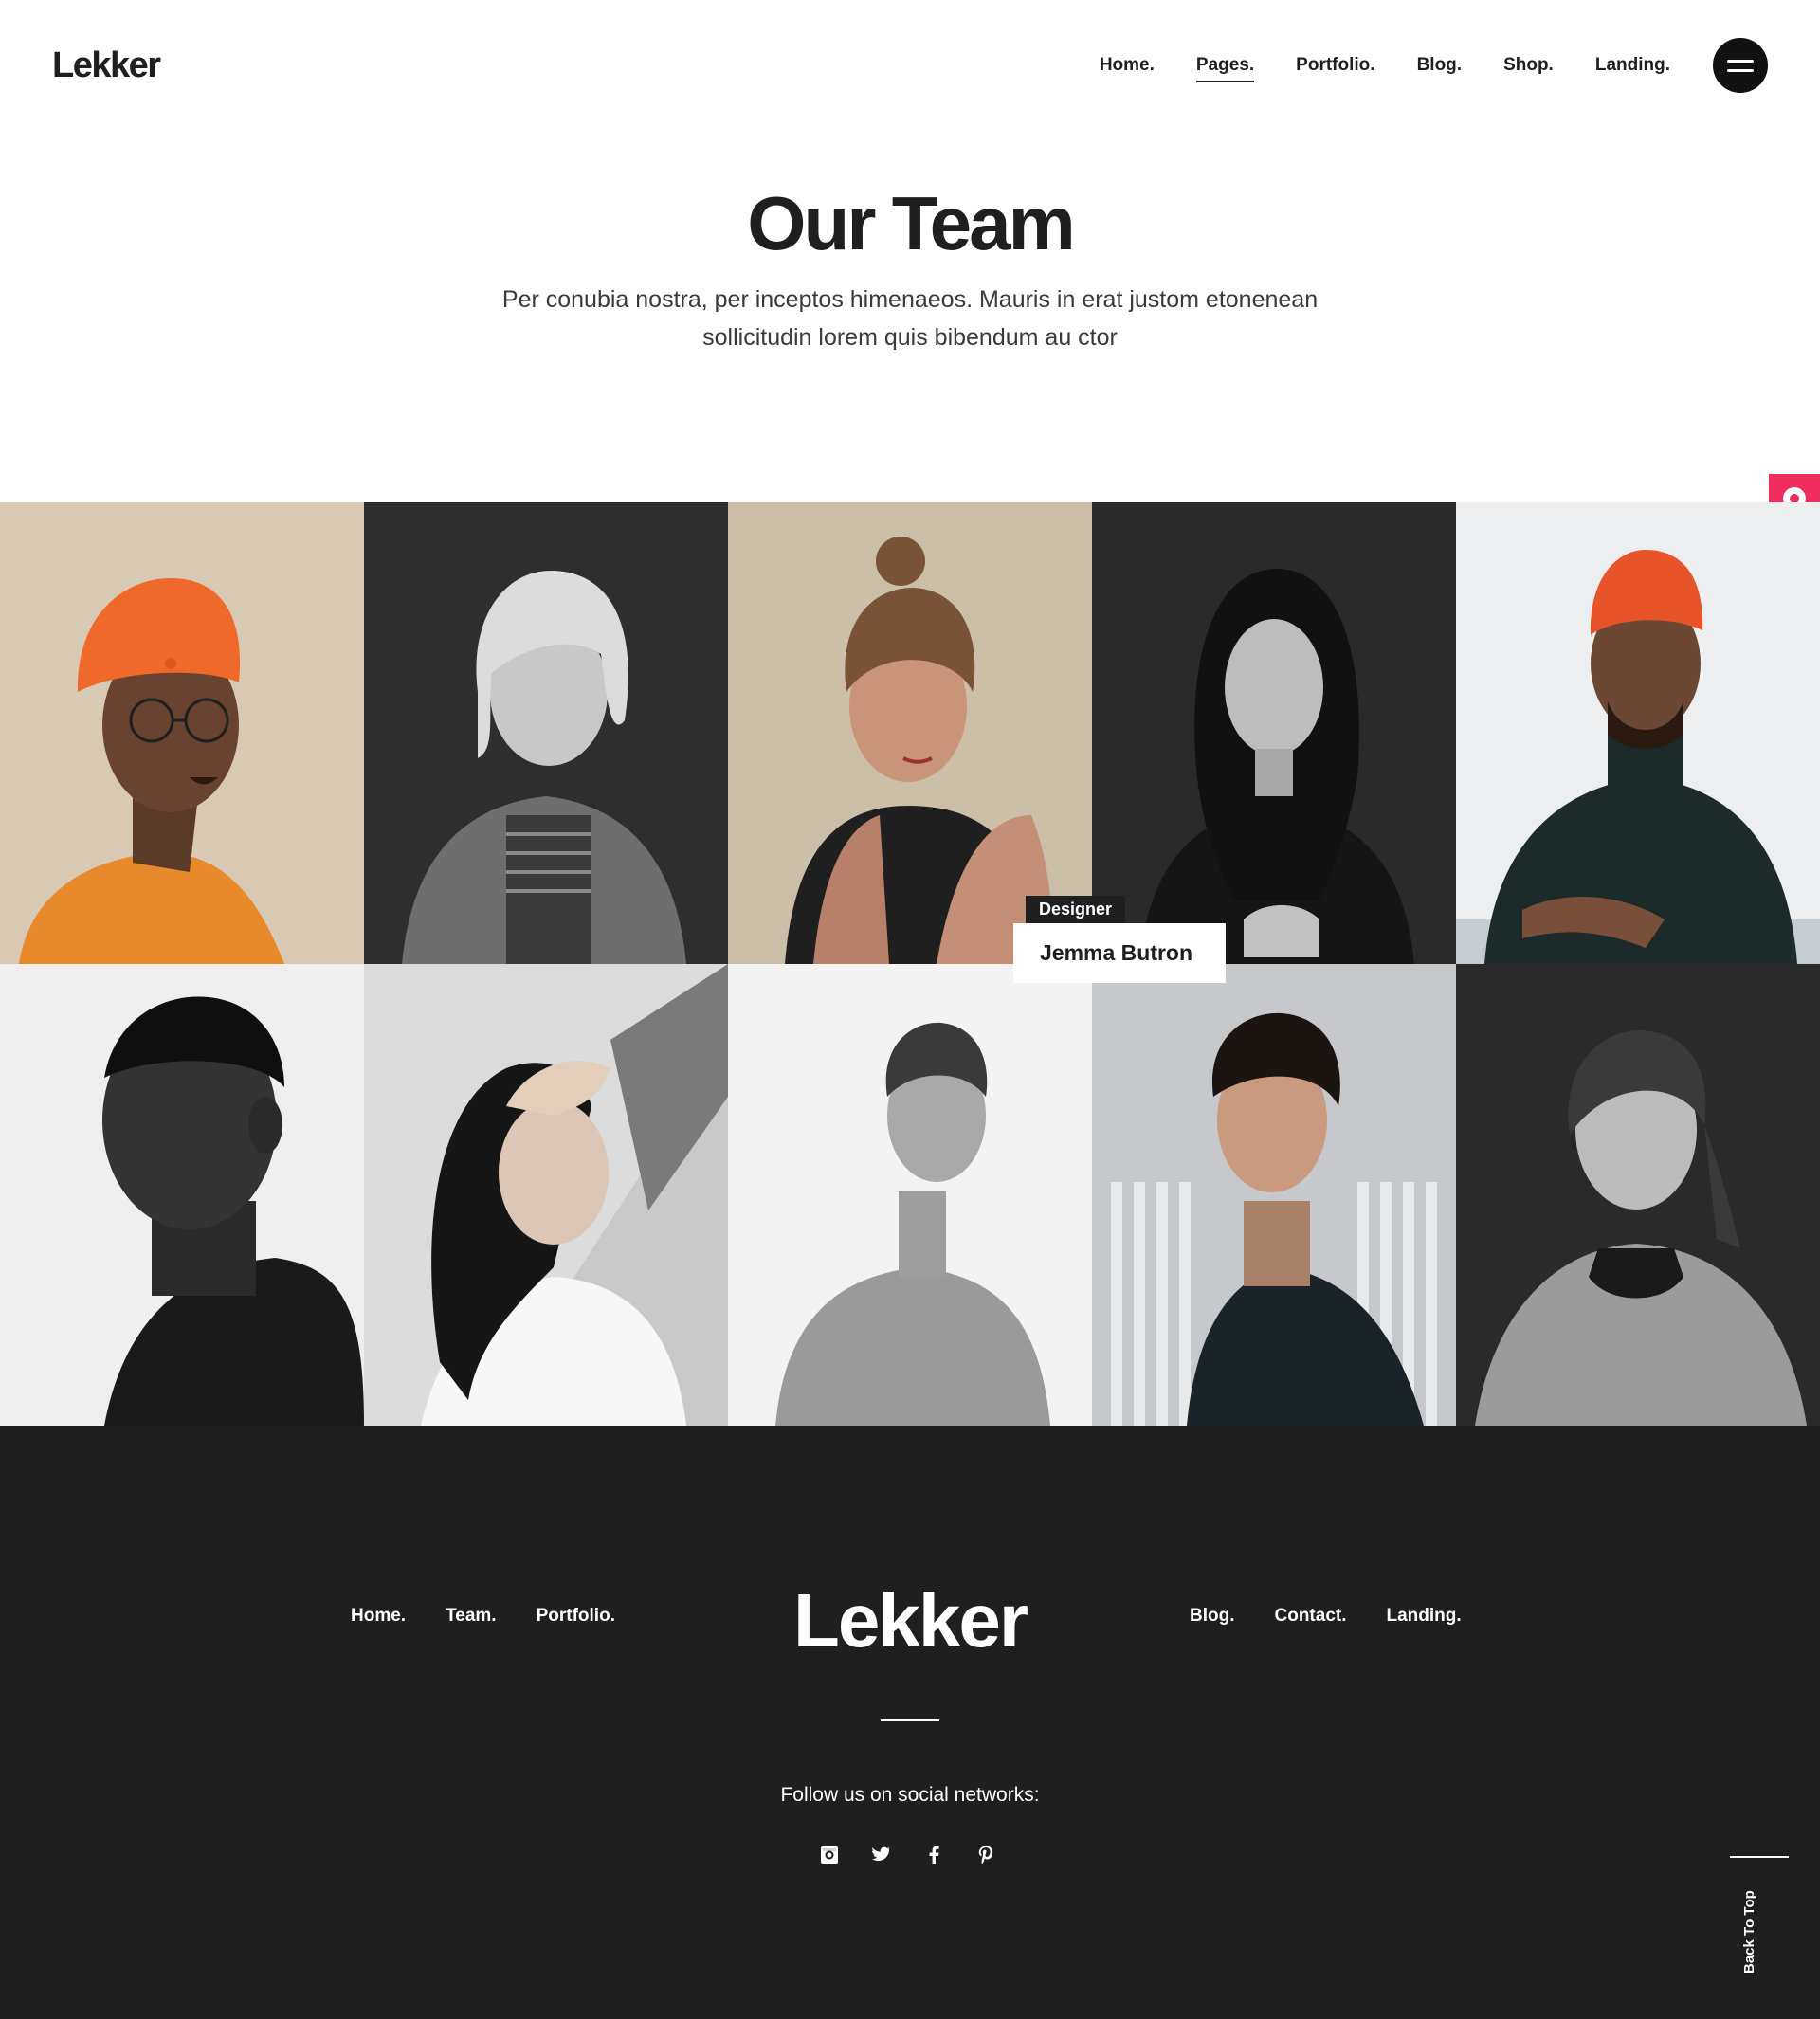  Describe the element at coordinates (1311, 1616) in the screenshot. I see `footer-link-contact: Contact.` at that location.